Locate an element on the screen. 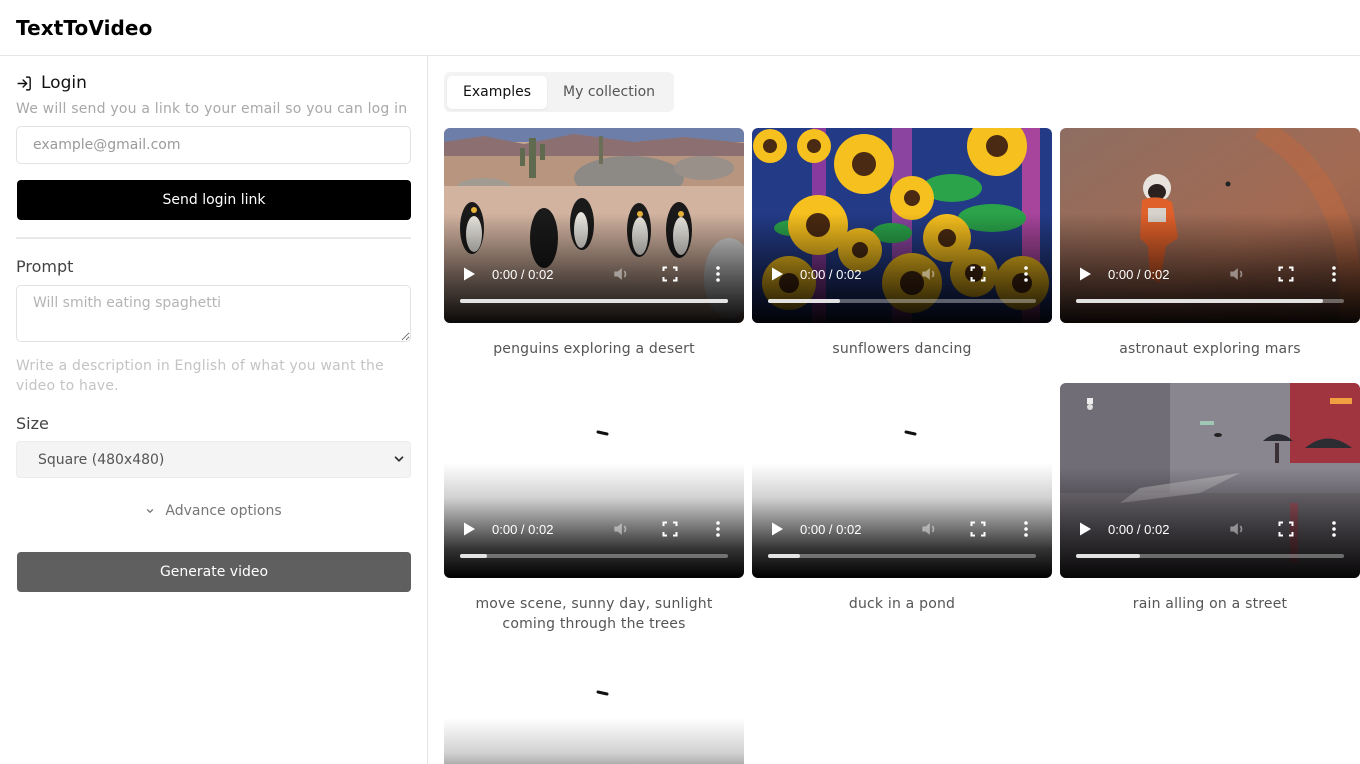 Image resolution: width=1360 pixels, height=764 pixels. video-card-3: 0:00 / 0:02 astronaut exploring mars is located at coordinates (1210, 255).